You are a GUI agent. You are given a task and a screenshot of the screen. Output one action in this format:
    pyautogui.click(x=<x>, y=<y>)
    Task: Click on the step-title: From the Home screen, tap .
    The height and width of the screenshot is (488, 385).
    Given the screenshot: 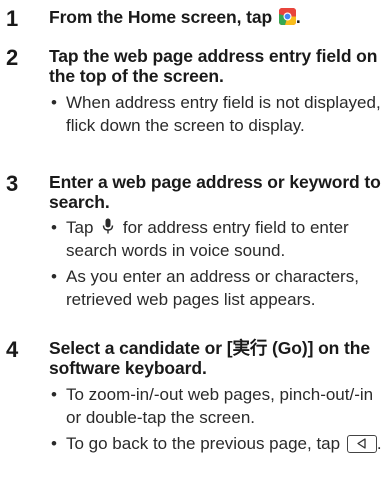 What is the action you would take?
    pyautogui.click(x=216, y=17)
    